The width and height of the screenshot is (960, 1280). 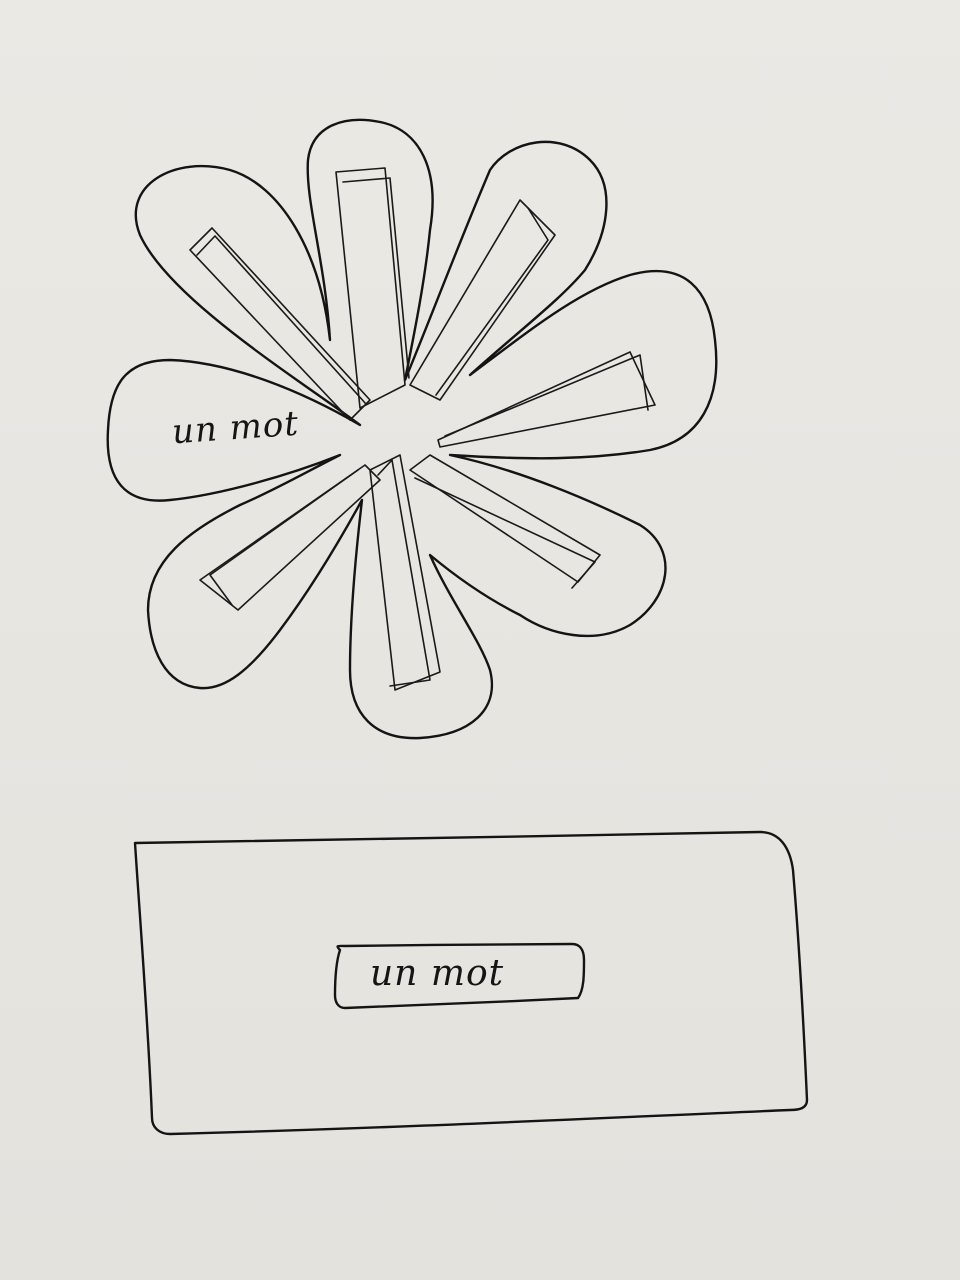 I want to click on ray-bottom, so click(x=405, y=572).